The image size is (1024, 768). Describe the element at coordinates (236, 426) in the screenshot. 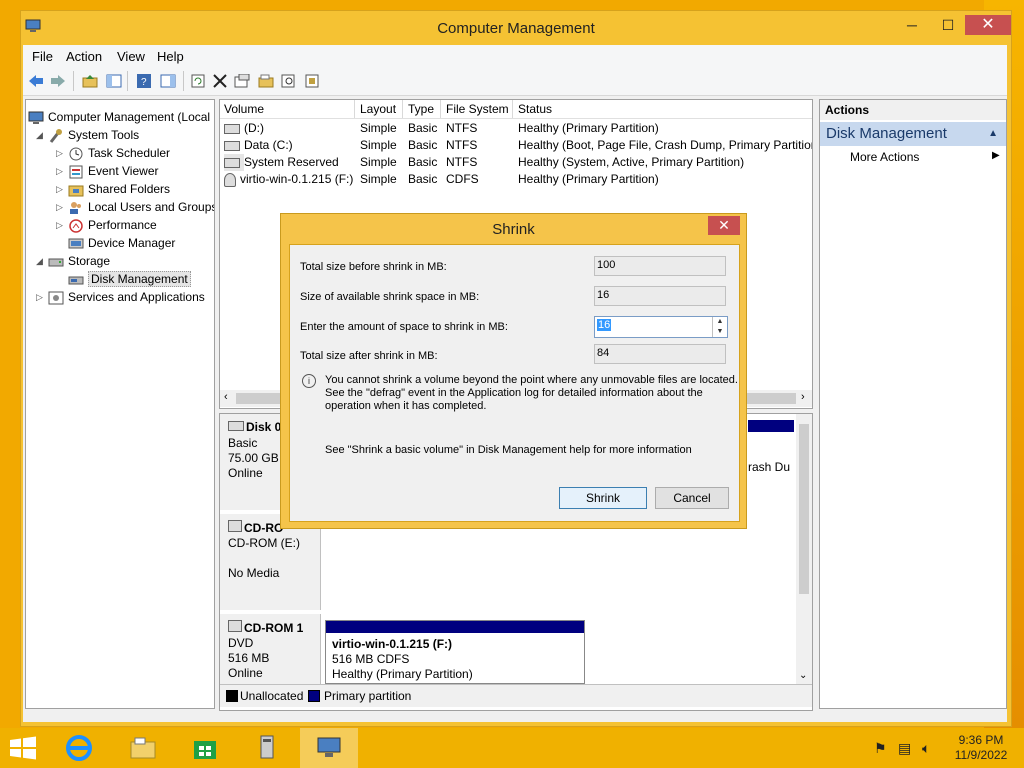

I see `disk-icon` at that location.